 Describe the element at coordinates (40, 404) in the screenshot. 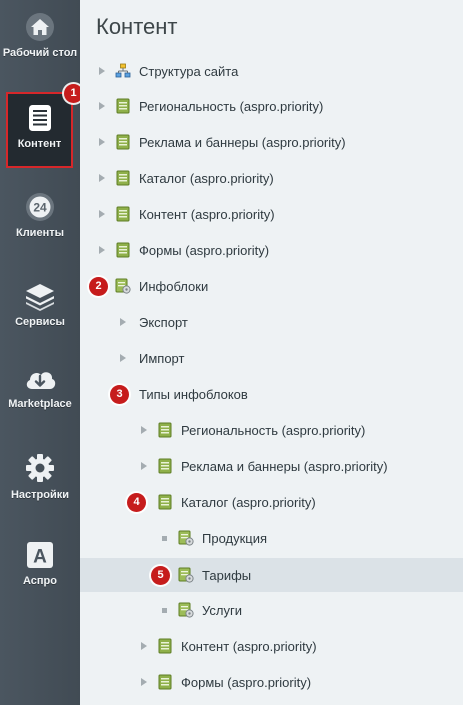

I see `sidebar-item-label: Marketplace` at that location.